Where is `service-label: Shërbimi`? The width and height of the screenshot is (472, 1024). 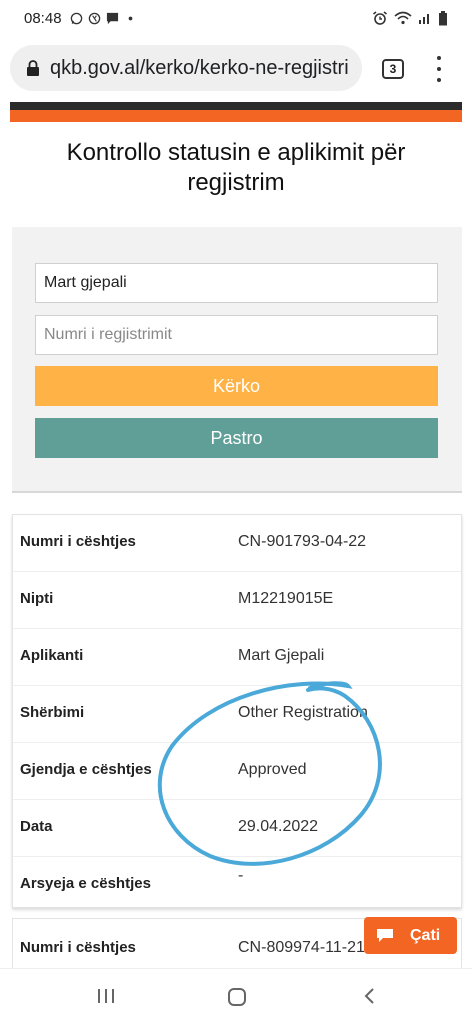
service-label: Shërbimi is located at coordinates (52, 712).